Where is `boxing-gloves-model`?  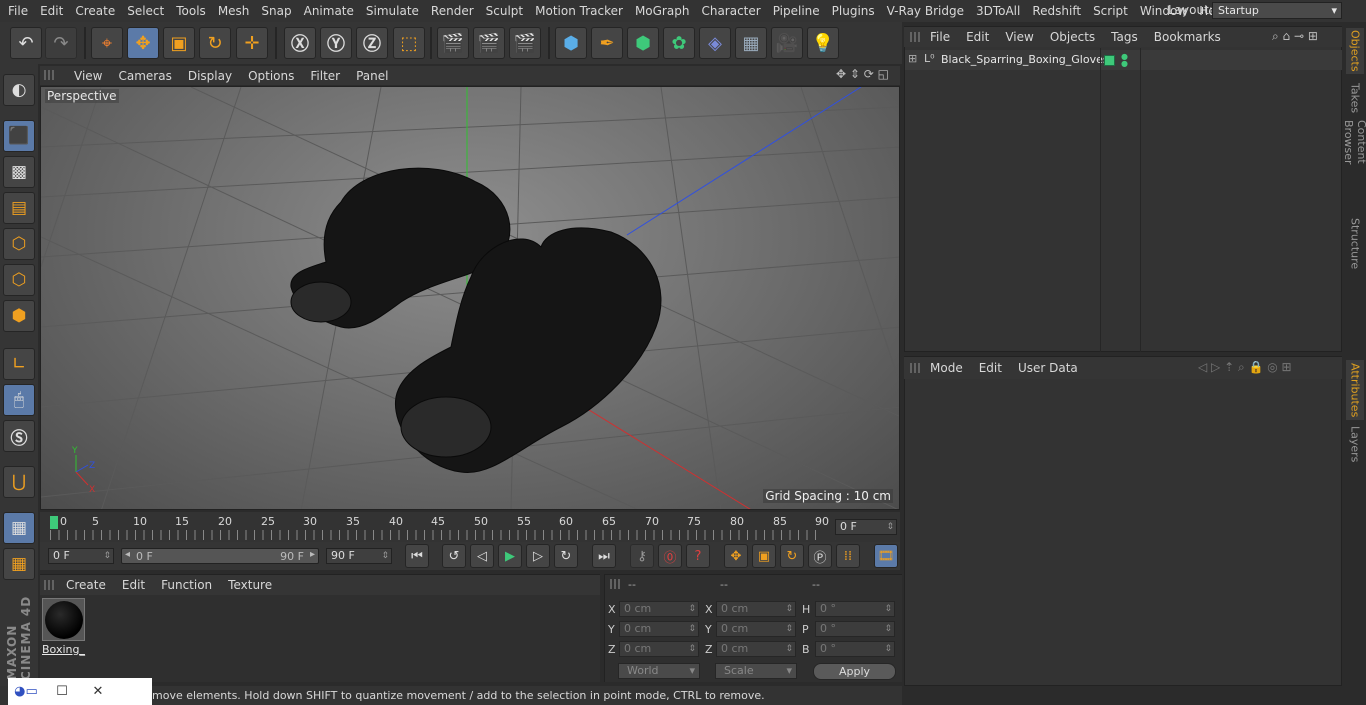 boxing-gloves-model is located at coordinates (476, 320).